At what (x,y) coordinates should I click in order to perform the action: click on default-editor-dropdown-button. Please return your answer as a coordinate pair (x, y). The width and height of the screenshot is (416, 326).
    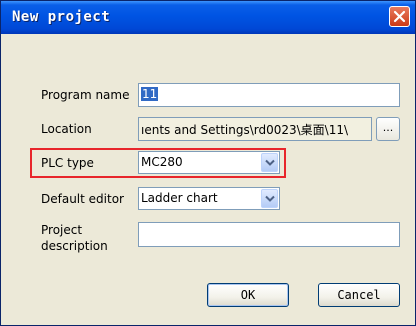
    Looking at the image, I should click on (269, 198).